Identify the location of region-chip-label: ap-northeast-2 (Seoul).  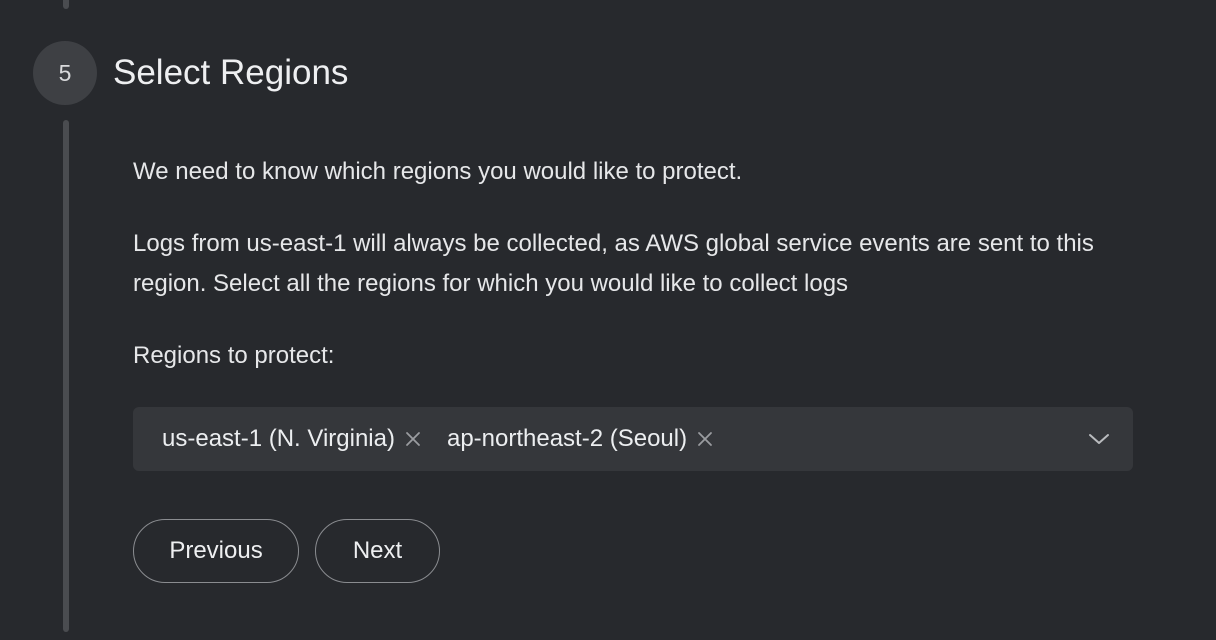
(567, 438).